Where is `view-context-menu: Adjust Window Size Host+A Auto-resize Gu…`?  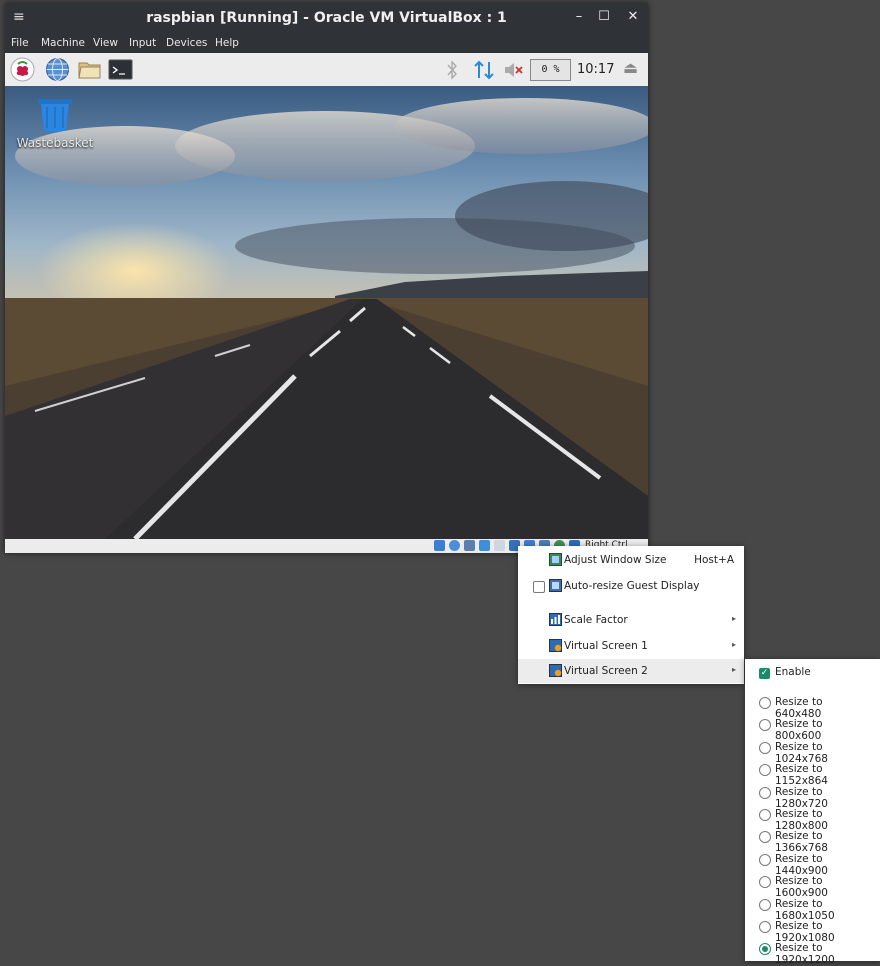 view-context-menu: Adjust Window Size Host+A Auto-resize Gu… is located at coordinates (631, 615).